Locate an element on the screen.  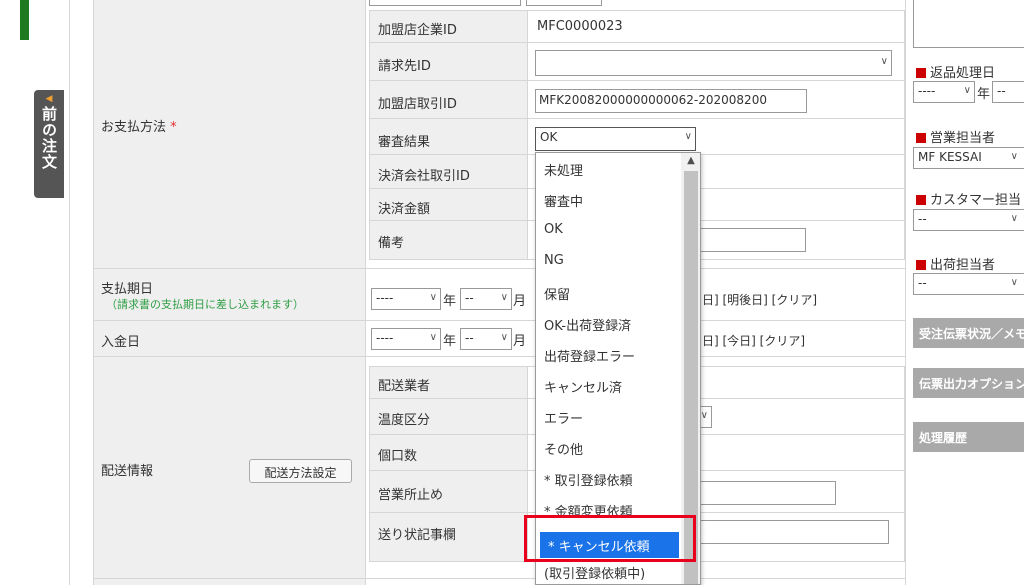
settlement-txn-id-label: 決済会社取引ID is located at coordinates (424, 176).